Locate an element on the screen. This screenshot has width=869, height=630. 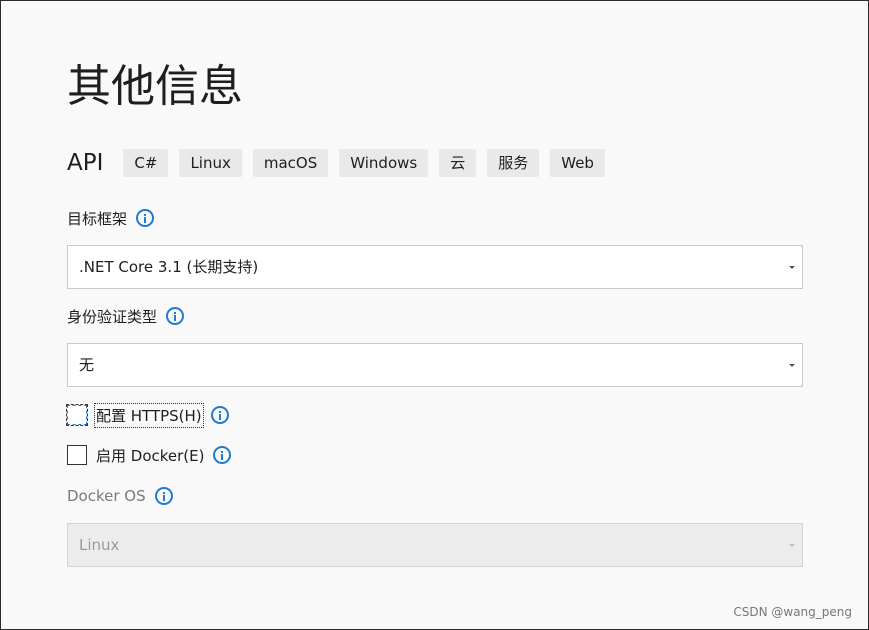
https-checkbox-label: 配置 HTTPS(H) is located at coordinates (149, 415).